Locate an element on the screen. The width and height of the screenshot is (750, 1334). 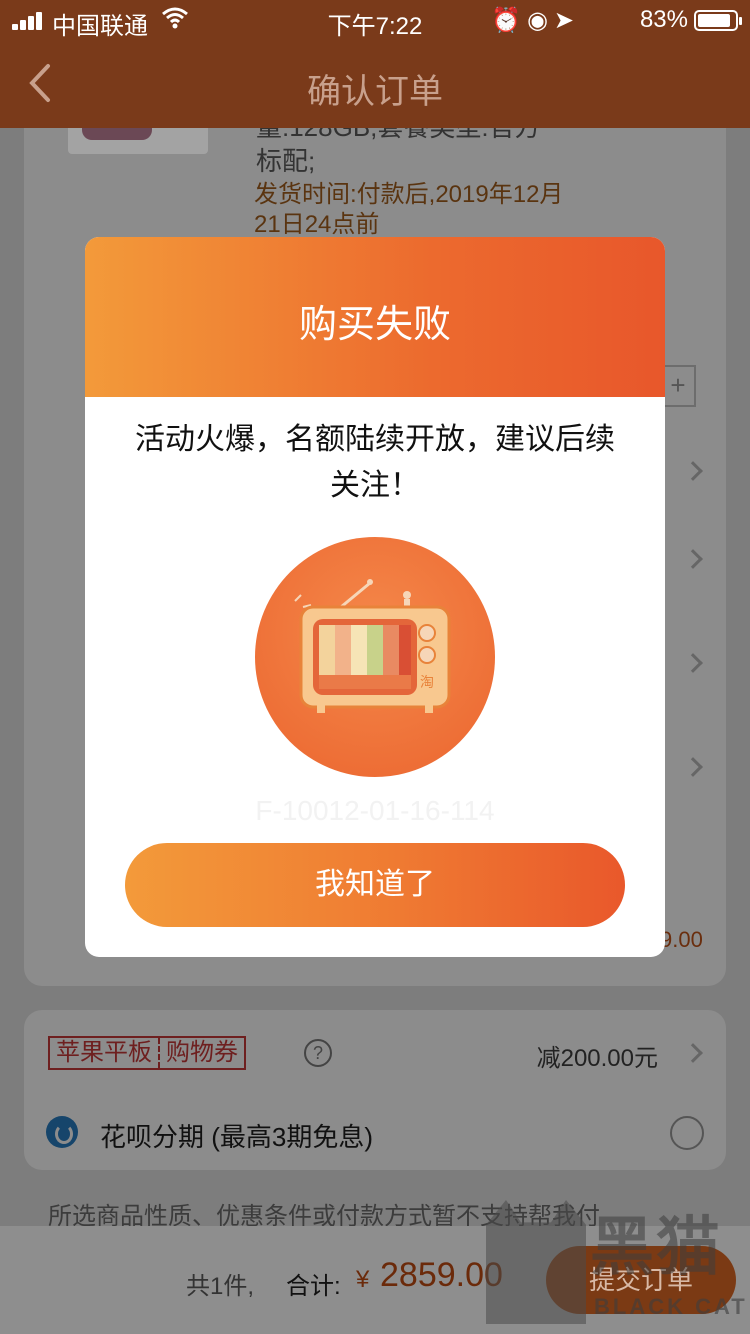
dialog-header: 购买失败 is located at coordinates (375, 317).